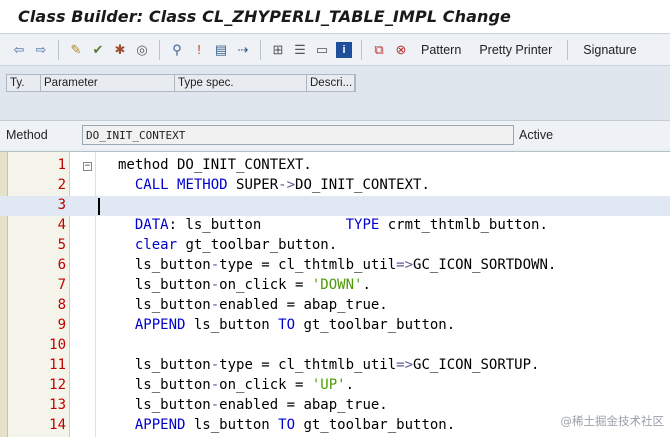 The image size is (670, 437). I want to click on display-object-list-icon: ▤, so click(221, 50).